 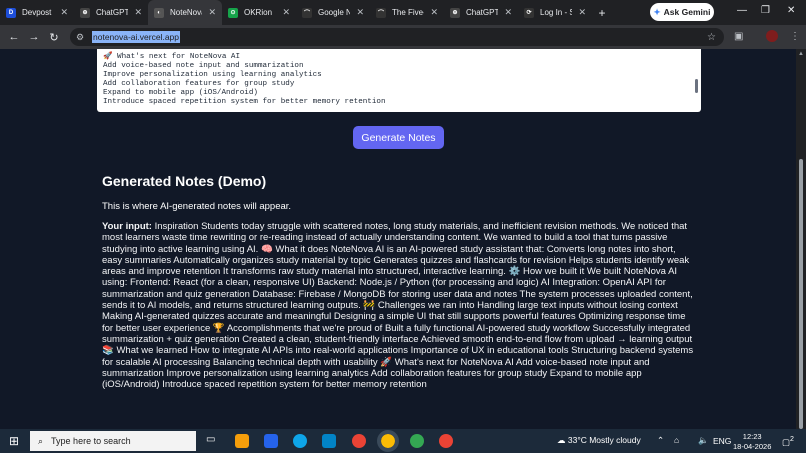 I want to click on textarea-scrollbar, so click(x=696, y=86).